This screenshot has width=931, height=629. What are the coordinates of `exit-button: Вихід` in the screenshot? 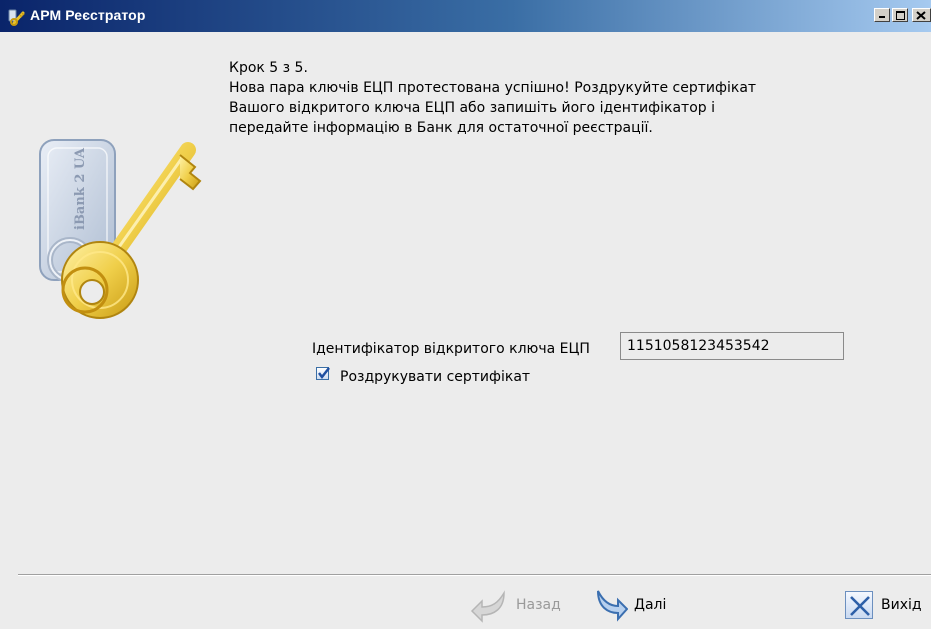 It's located at (883, 605).